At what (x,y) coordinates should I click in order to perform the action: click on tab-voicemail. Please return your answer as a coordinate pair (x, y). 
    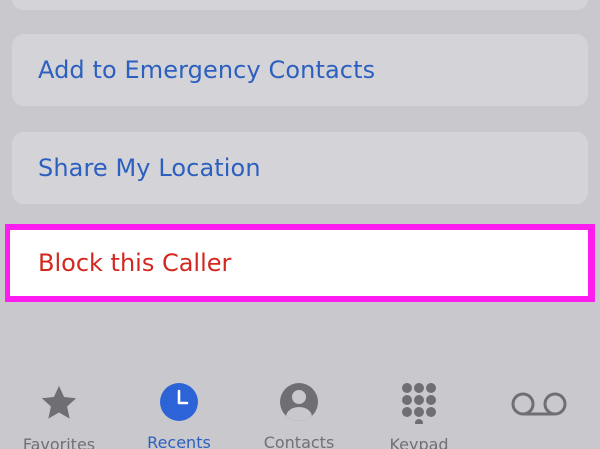
    Looking at the image, I should click on (539, 410).